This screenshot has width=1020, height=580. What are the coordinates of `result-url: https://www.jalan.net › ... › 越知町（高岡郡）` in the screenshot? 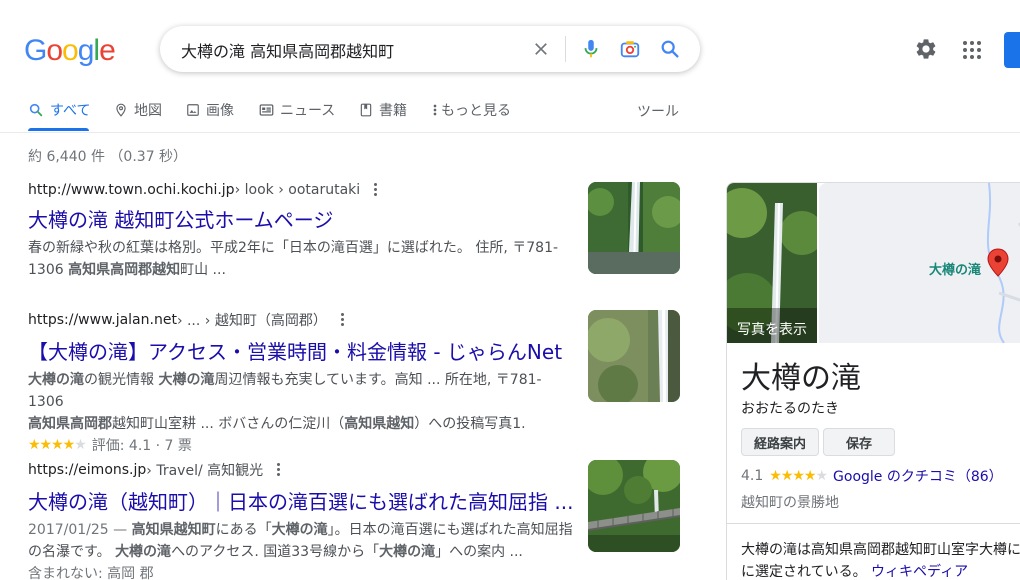 It's located at (302, 320).